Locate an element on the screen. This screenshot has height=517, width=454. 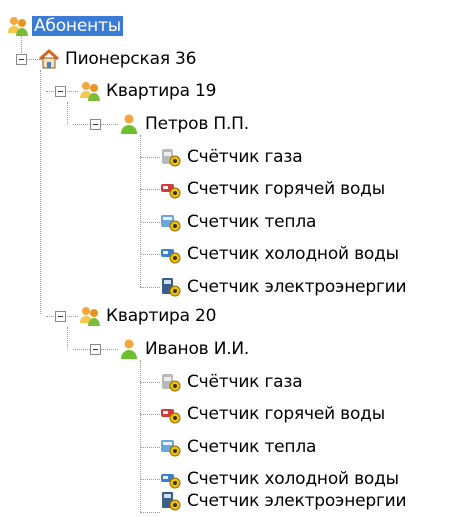
tree-node-apartment-20: Квартира 20 is located at coordinates (148, 316).